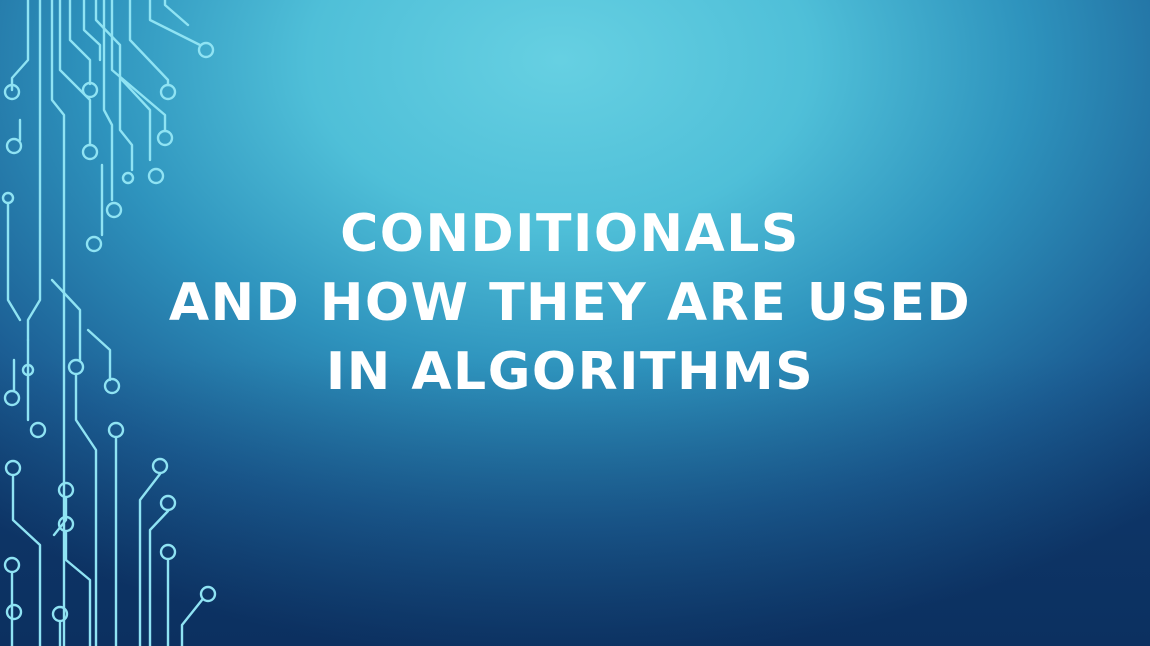 The image size is (1150, 646). I want to click on title-line-1: CONDITIONALS, so click(570, 234).